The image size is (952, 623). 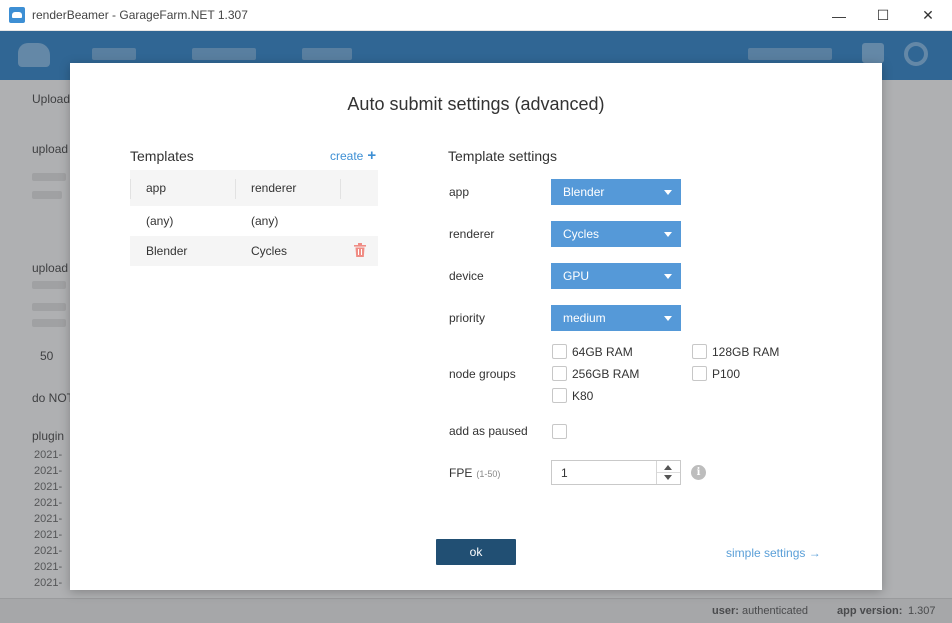 I want to click on node-group-label: K80, so click(x=583, y=396).